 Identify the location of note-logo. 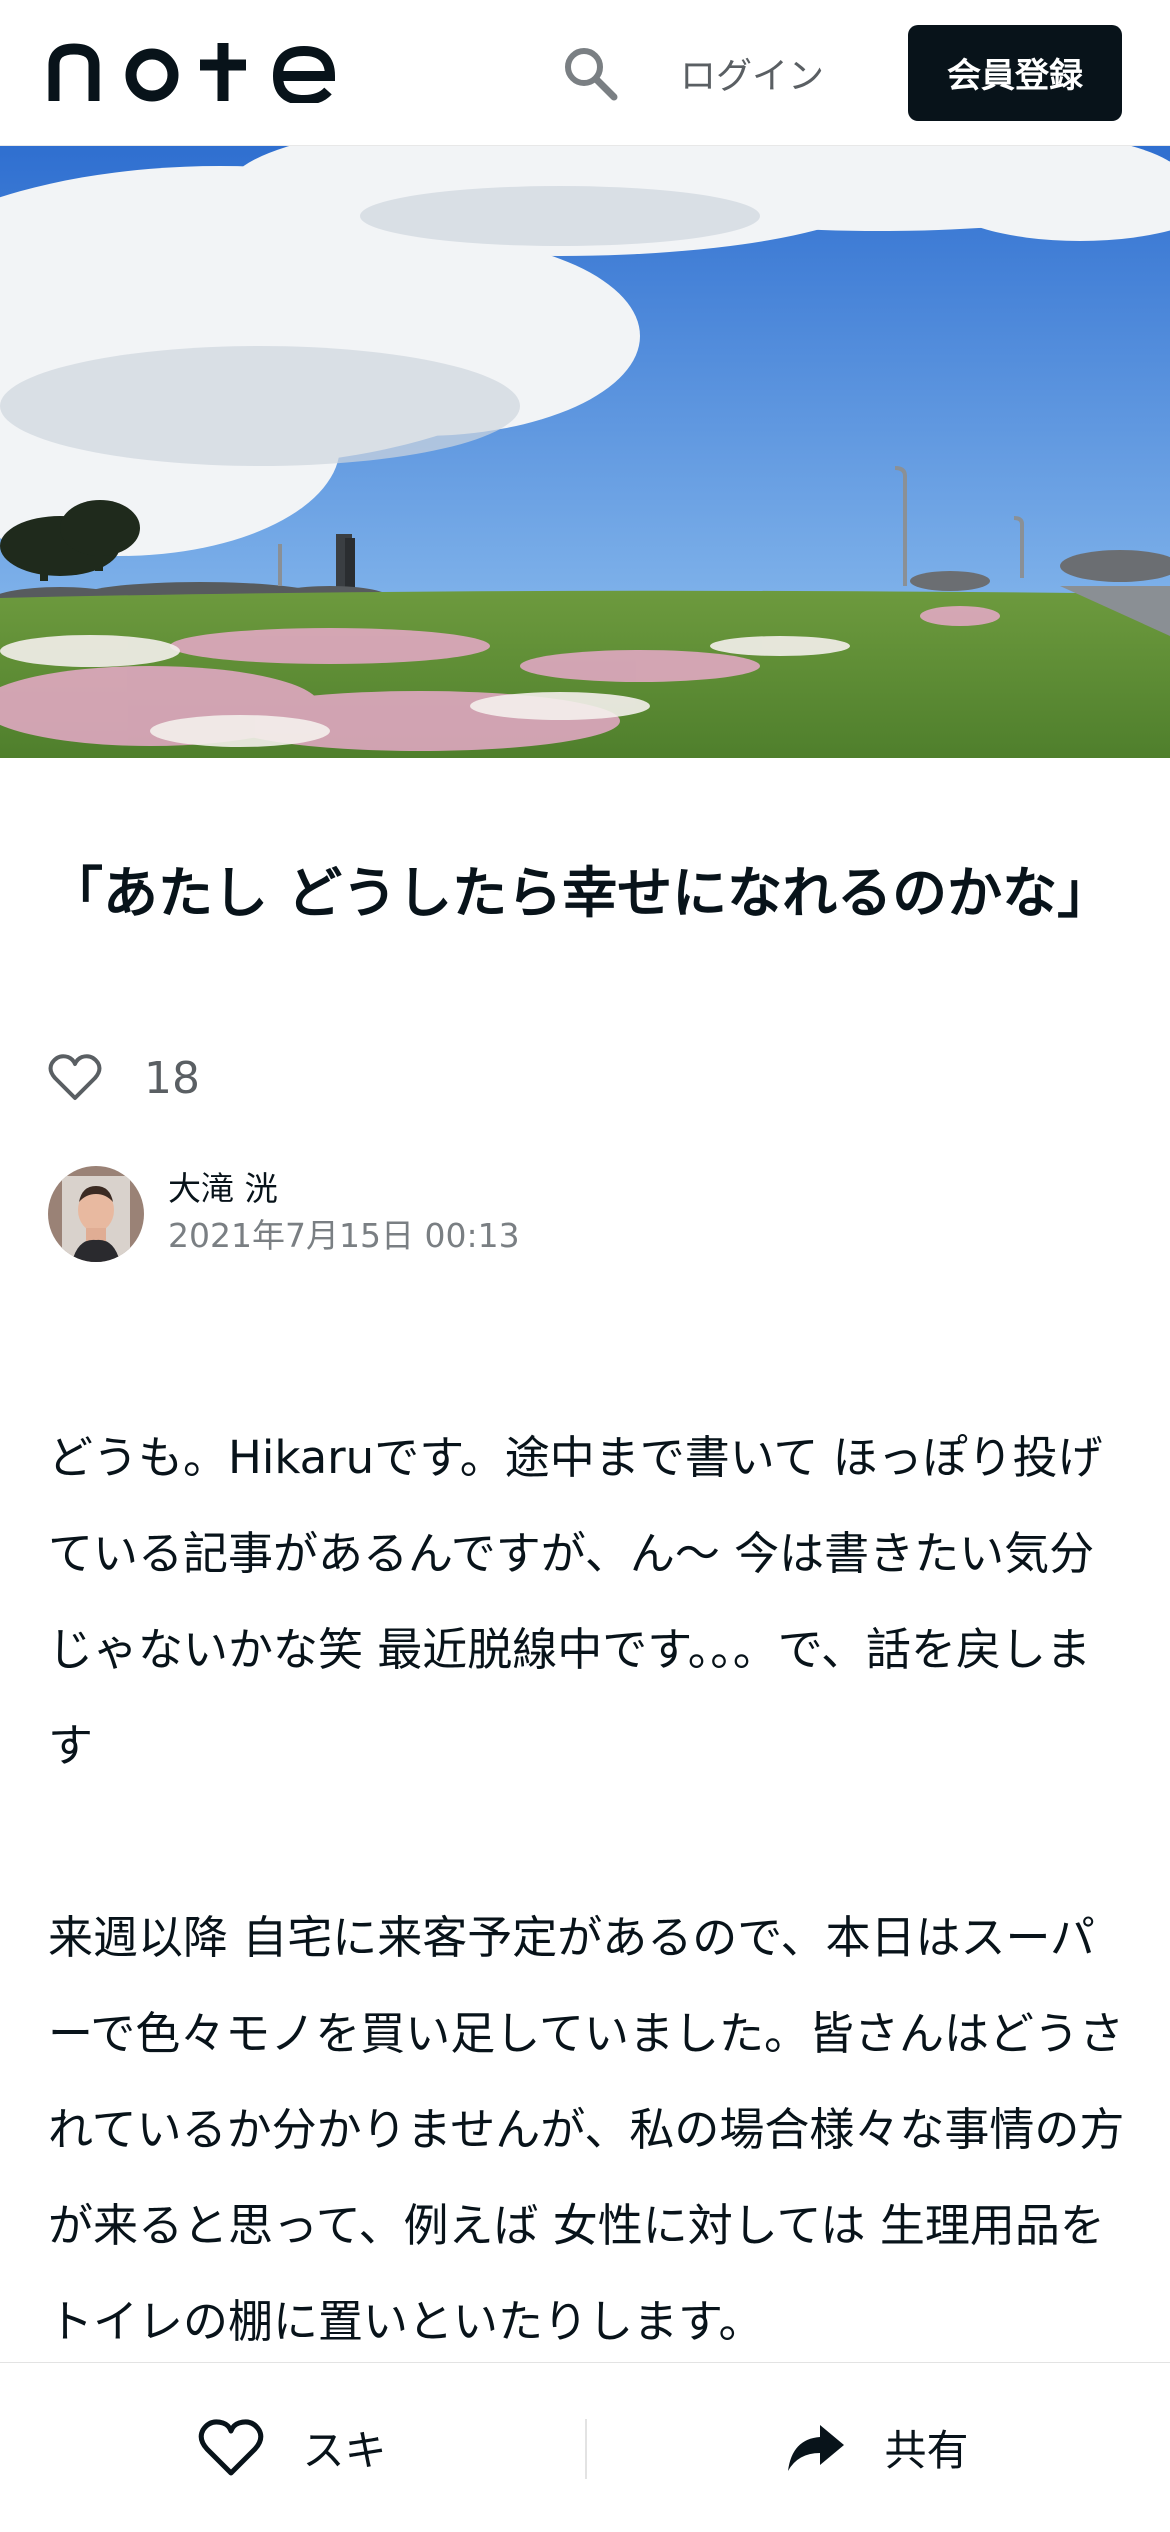
(194, 72).